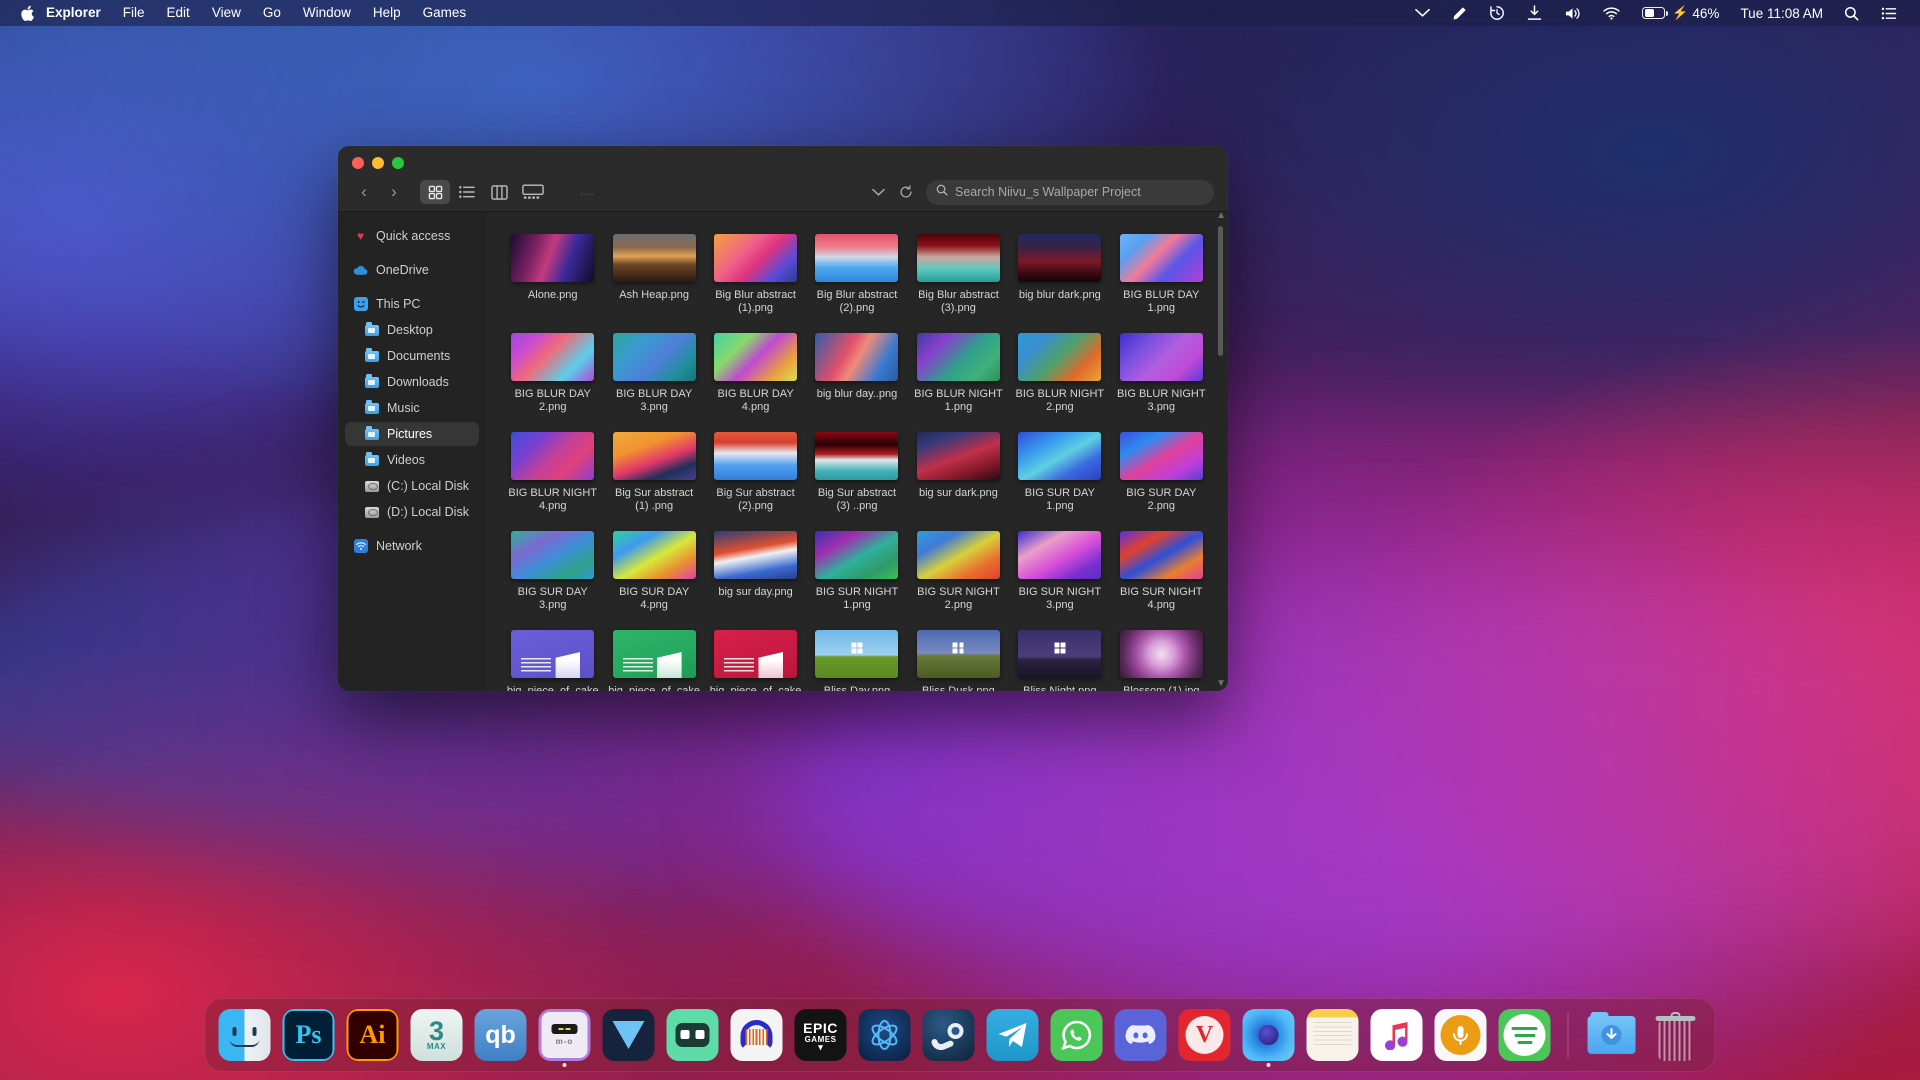 This screenshot has width=1920, height=1080. I want to click on forward-button: ›, so click(394, 192).